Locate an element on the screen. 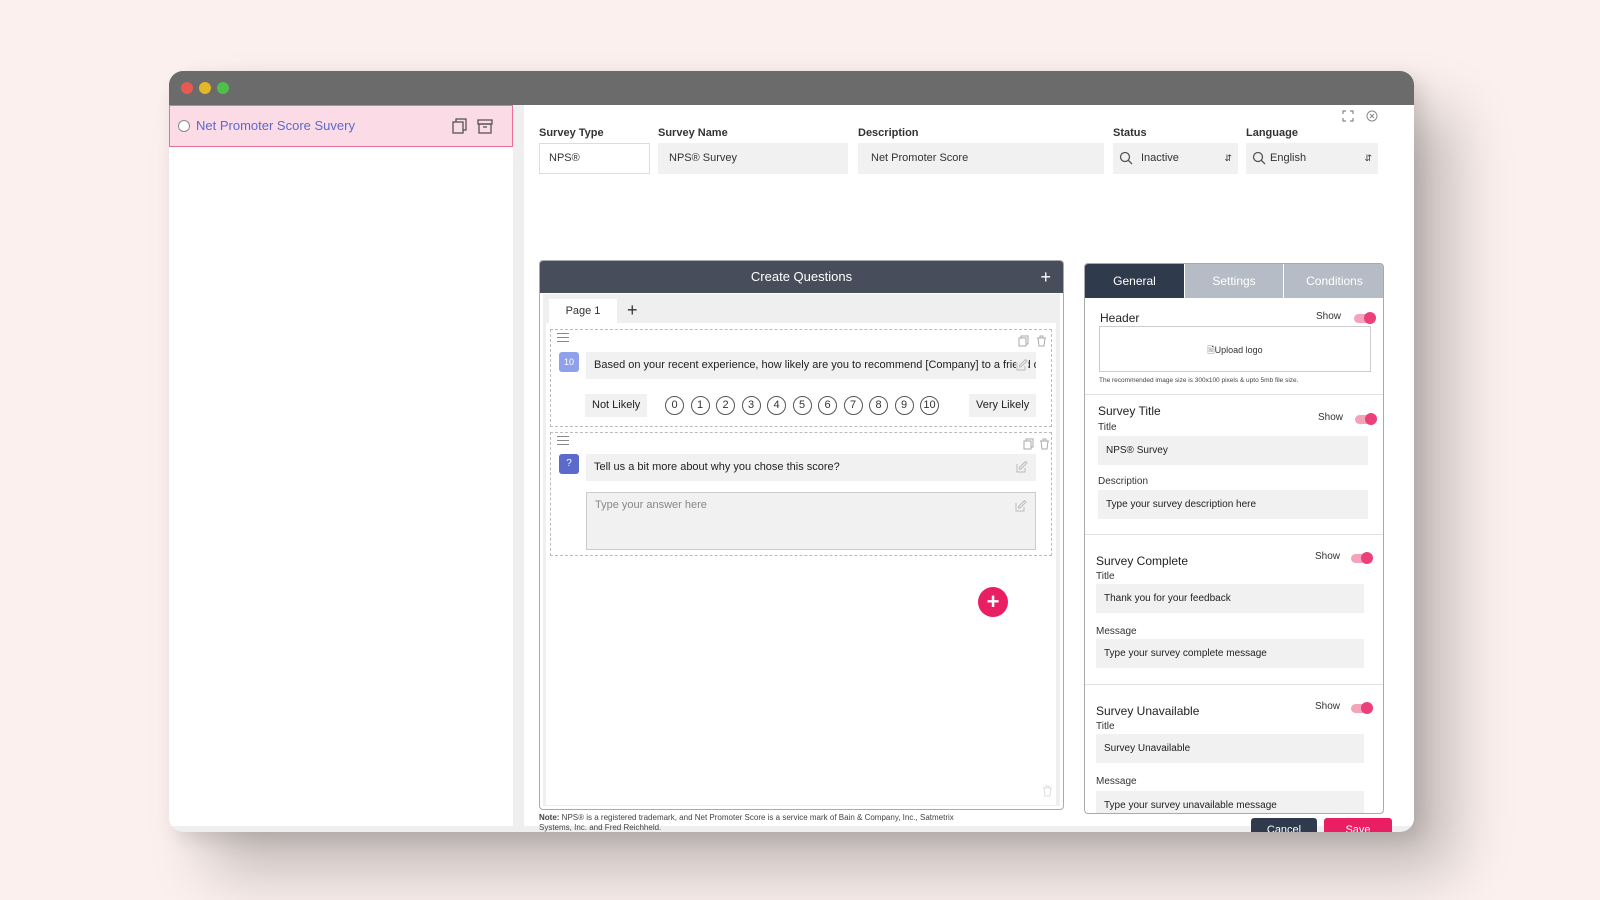 This screenshot has height=900, width=1600. nps-score-option: 10 is located at coordinates (929, 405).